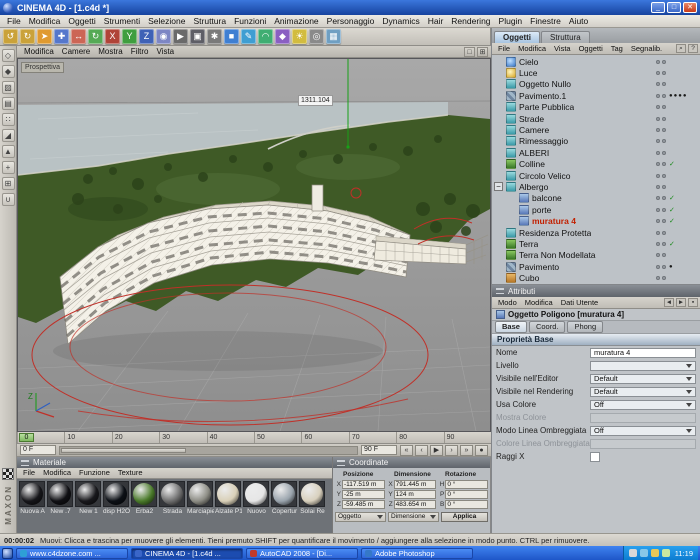 The height and width of the screenshot is (560, 700). What do you see at coordinates (665, 553) in the screenshot?
I see `antivirus-icon` at bounding box center [665, 553].